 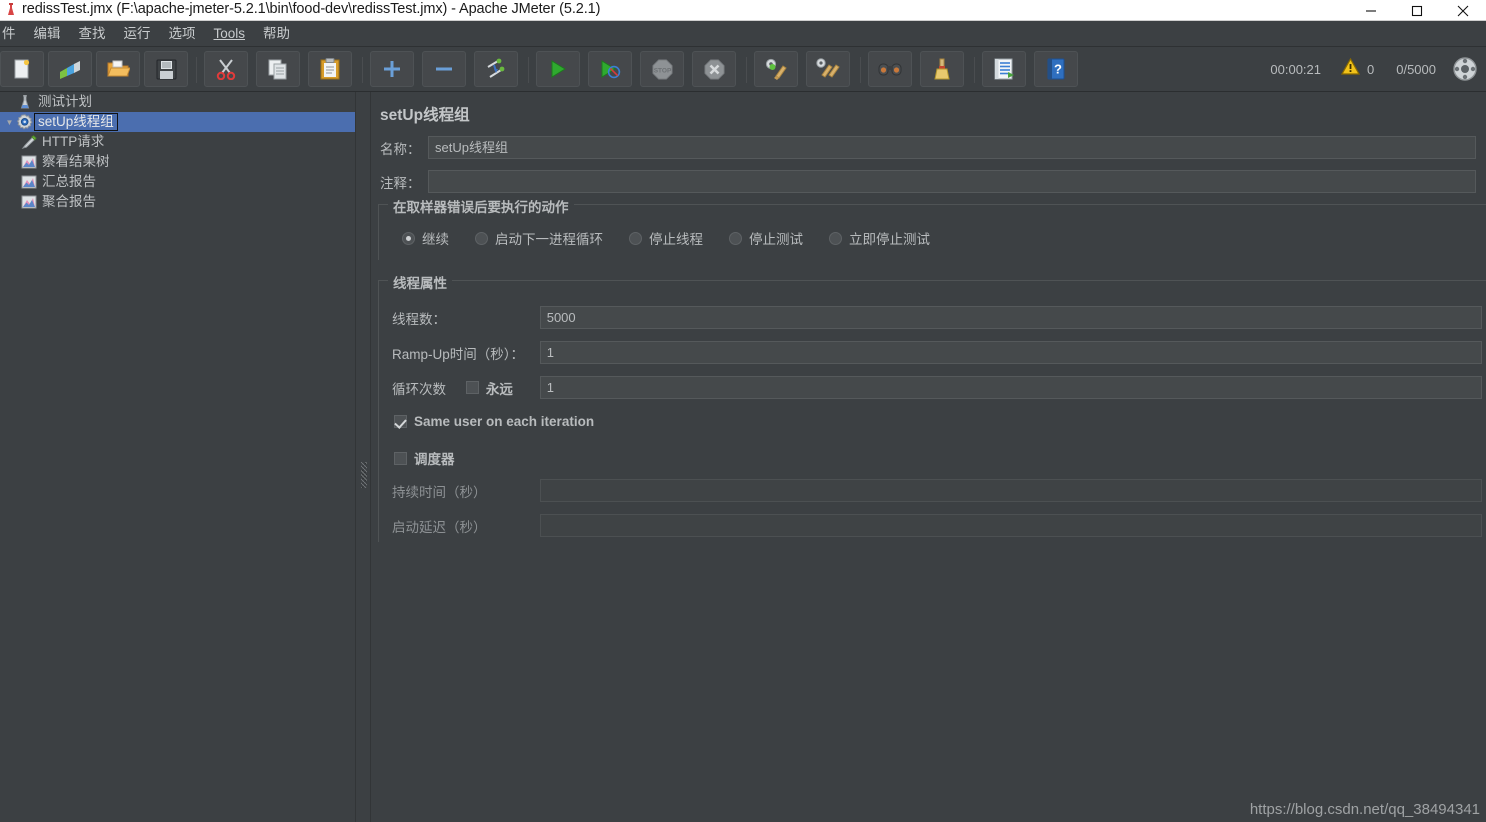 I want to click on app-icon, so click(x=11, y=10).